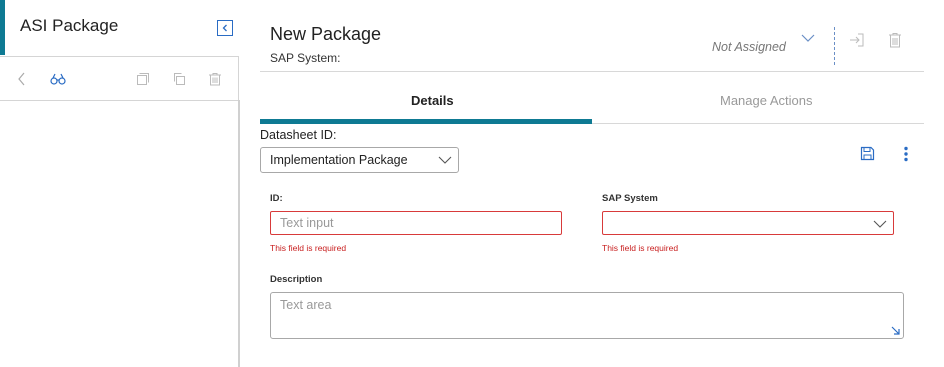  What do you see at coordinates (296, 279) in the screenshot?
I see `description-label: Description` at bounding box center [296, 279].